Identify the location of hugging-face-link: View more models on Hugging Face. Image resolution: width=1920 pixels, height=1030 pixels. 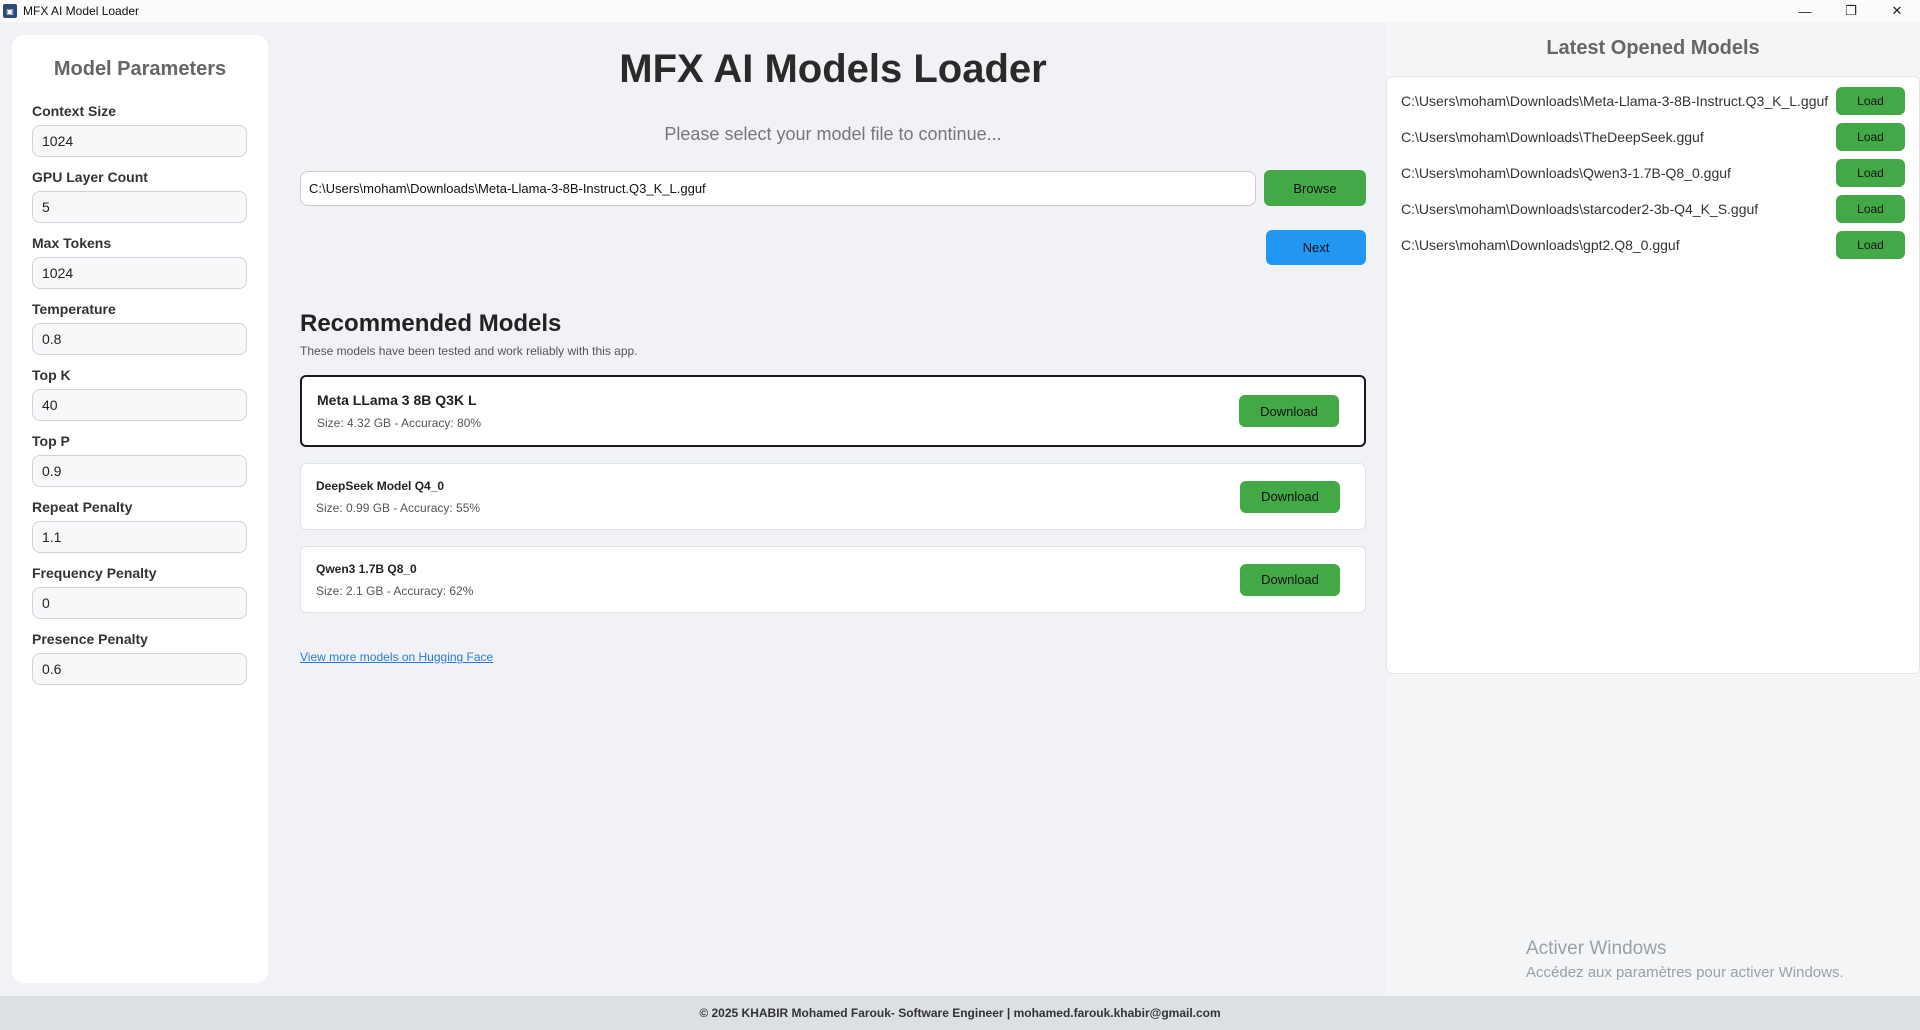
(396, 657).